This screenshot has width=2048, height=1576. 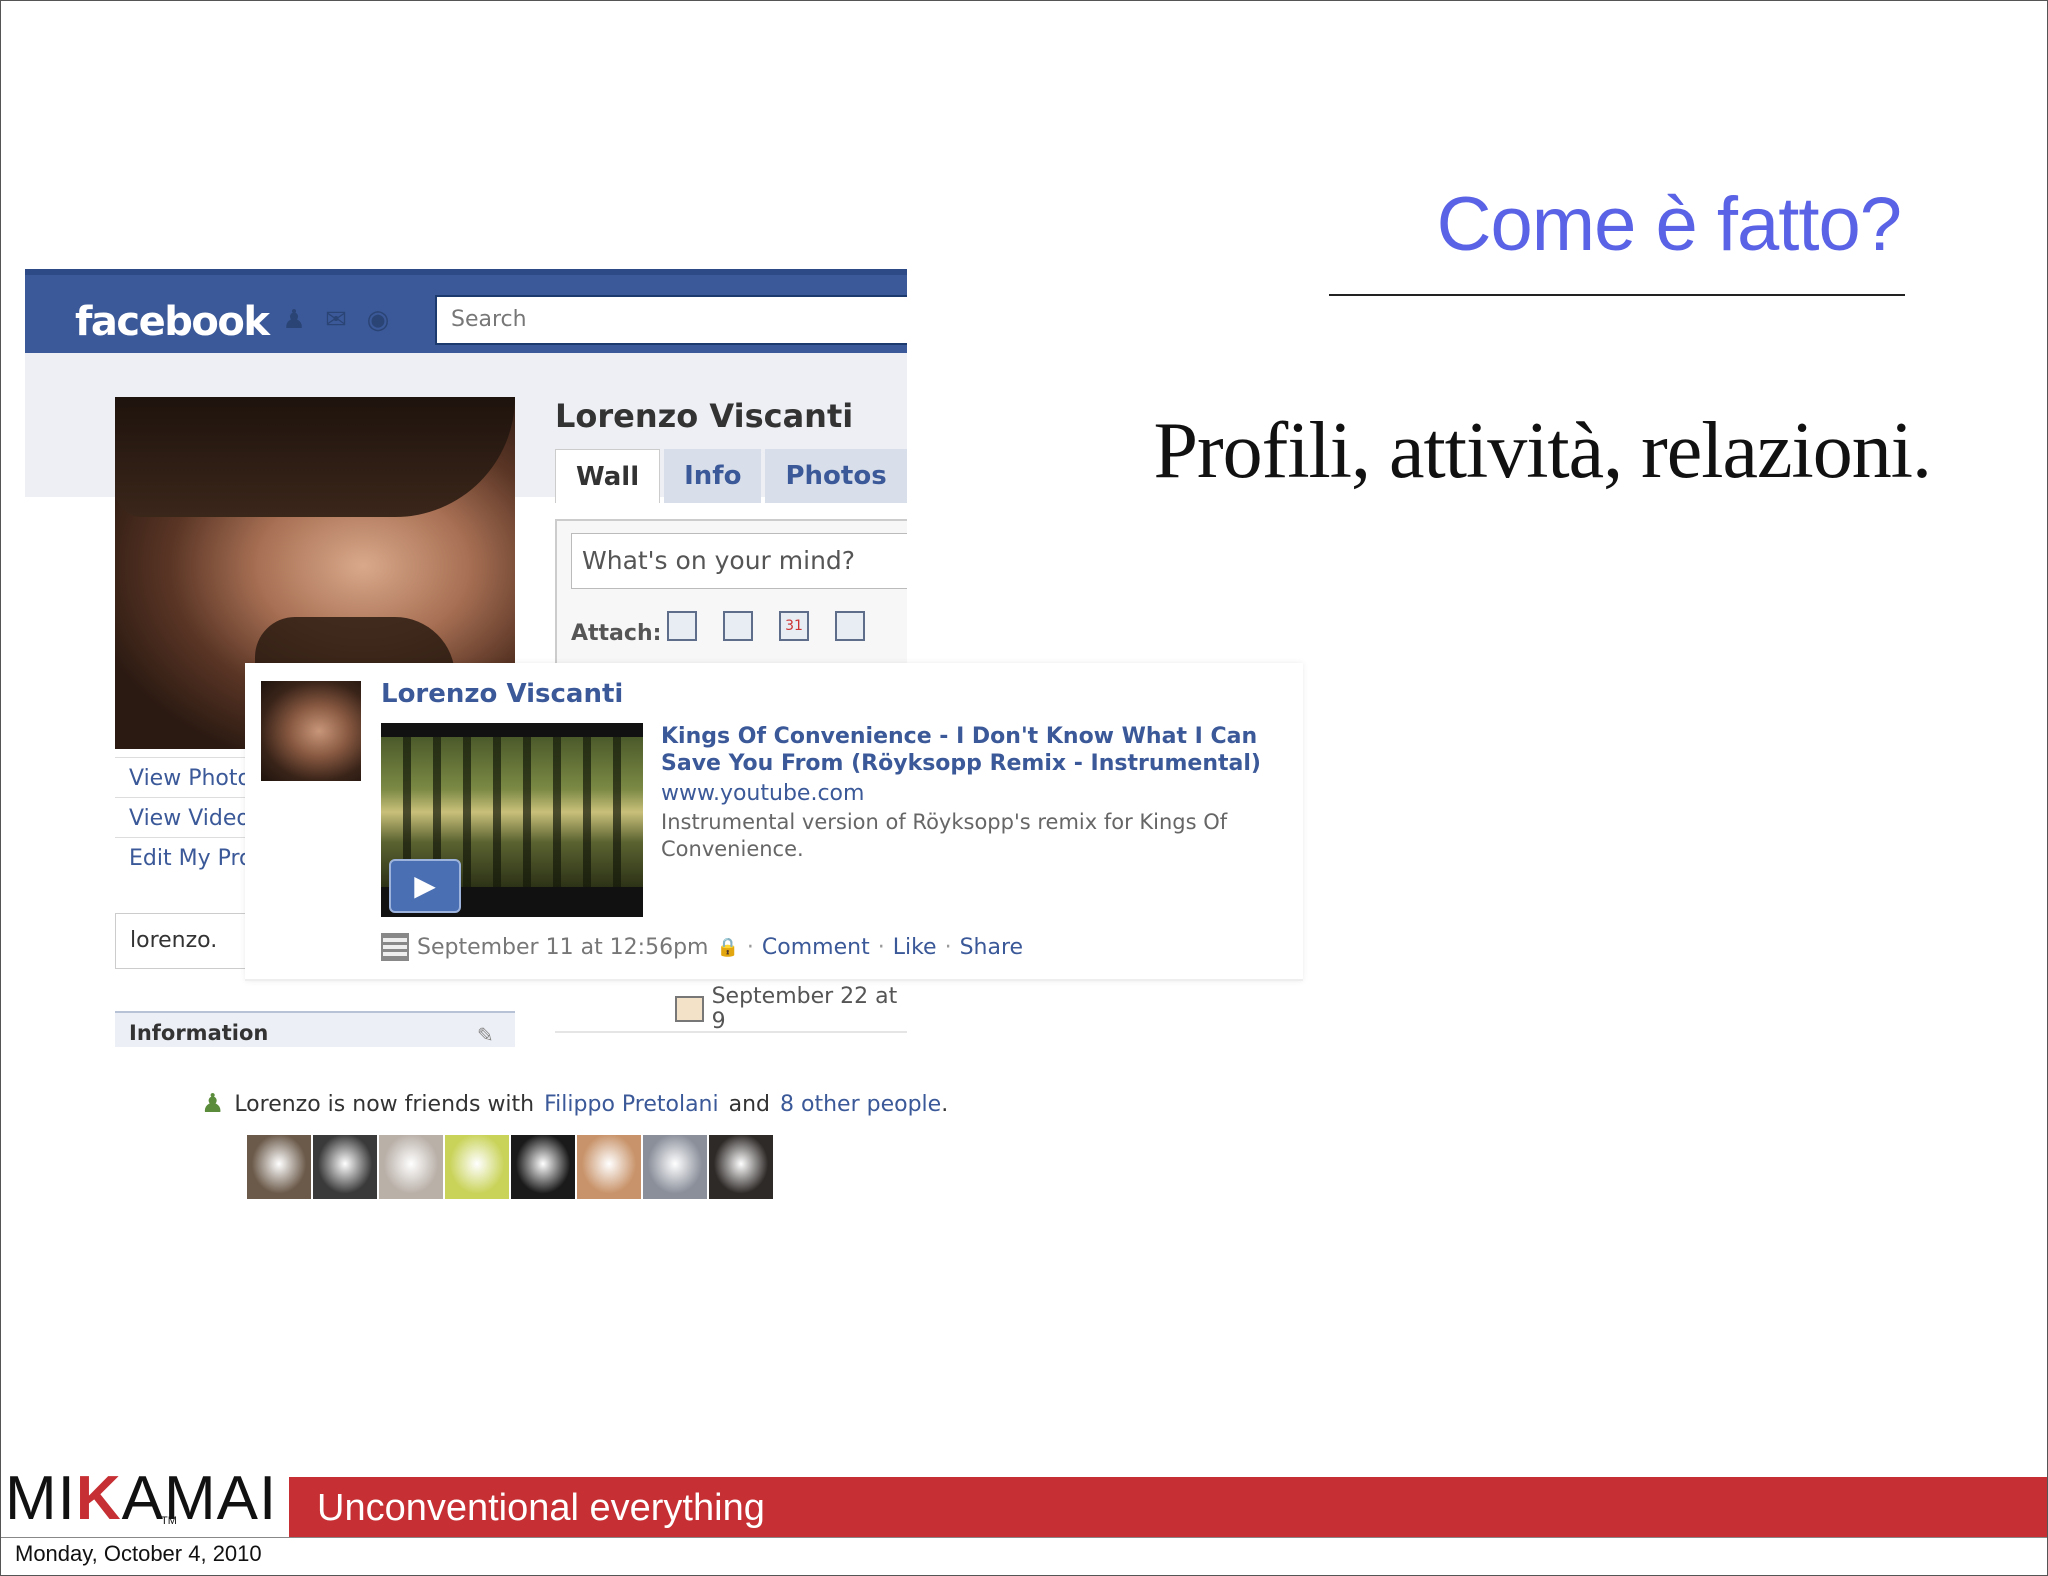 I want to click on attach-video-icon, so click(x=738, y=626).